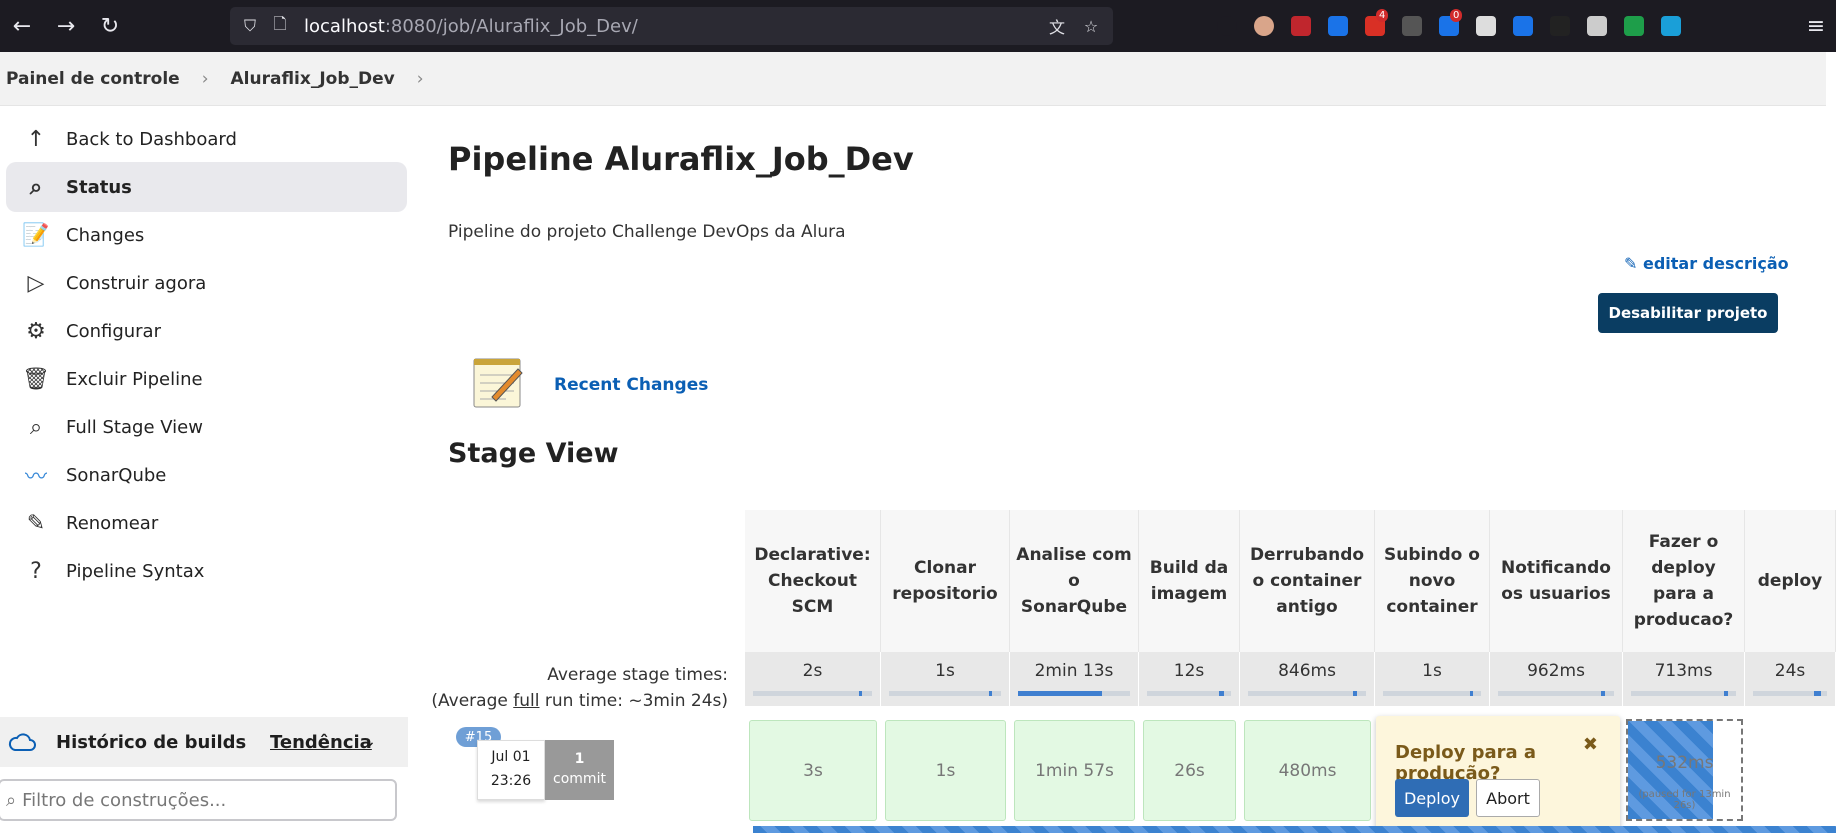 The width and height of the screenshot is (1836, 833). What do you see at coordinates (344, 26) in the screenshot?
I see `url-host: localhost` at bounding box center [344, 26].